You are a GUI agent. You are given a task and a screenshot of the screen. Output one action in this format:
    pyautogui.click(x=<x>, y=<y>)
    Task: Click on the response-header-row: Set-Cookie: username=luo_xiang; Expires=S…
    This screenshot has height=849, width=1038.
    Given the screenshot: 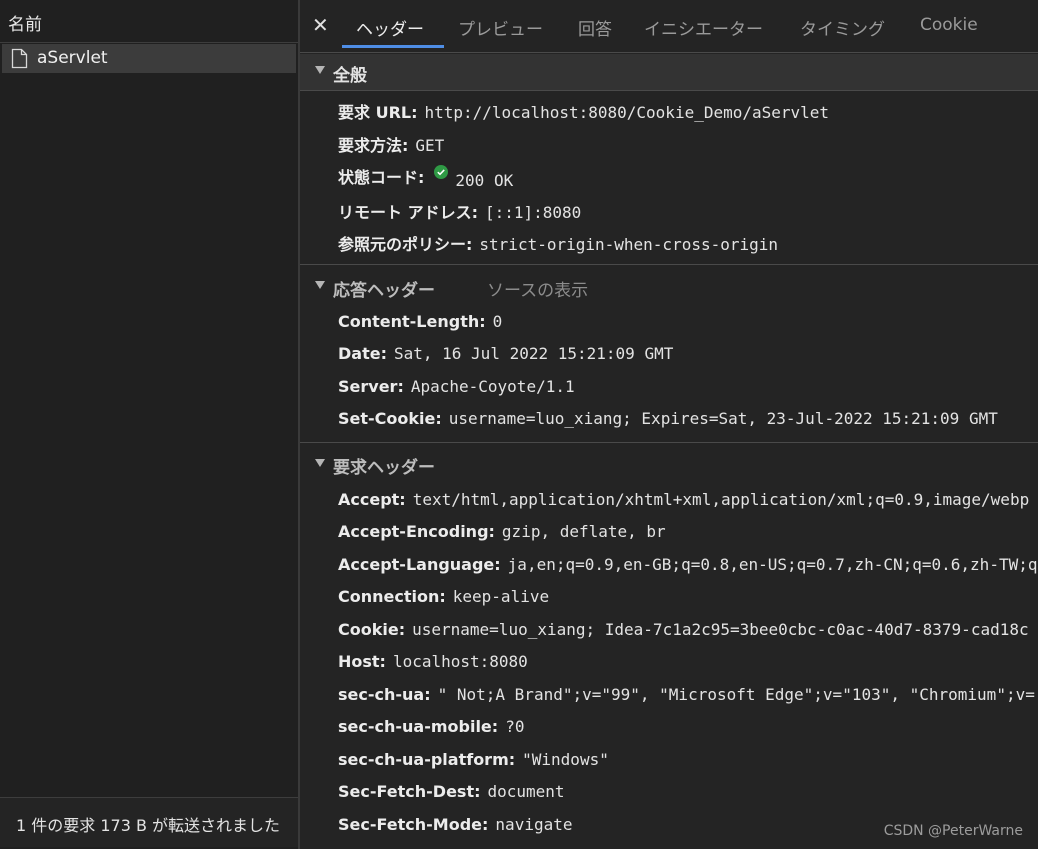 What is the action you would take?
    pyautogui.click(x=668, y=418)
    